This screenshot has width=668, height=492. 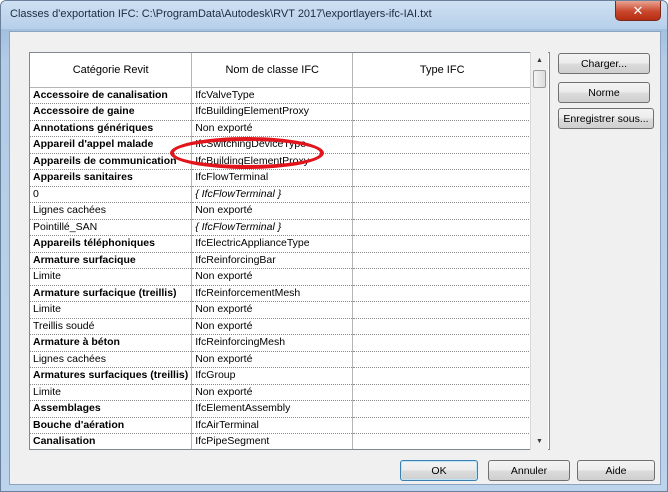 What do you see at coordinates (272, 70) in the screenshot?
I see `column-header-ifc-class-name: Nom de classe IFC` at bounding box center [272, 70].